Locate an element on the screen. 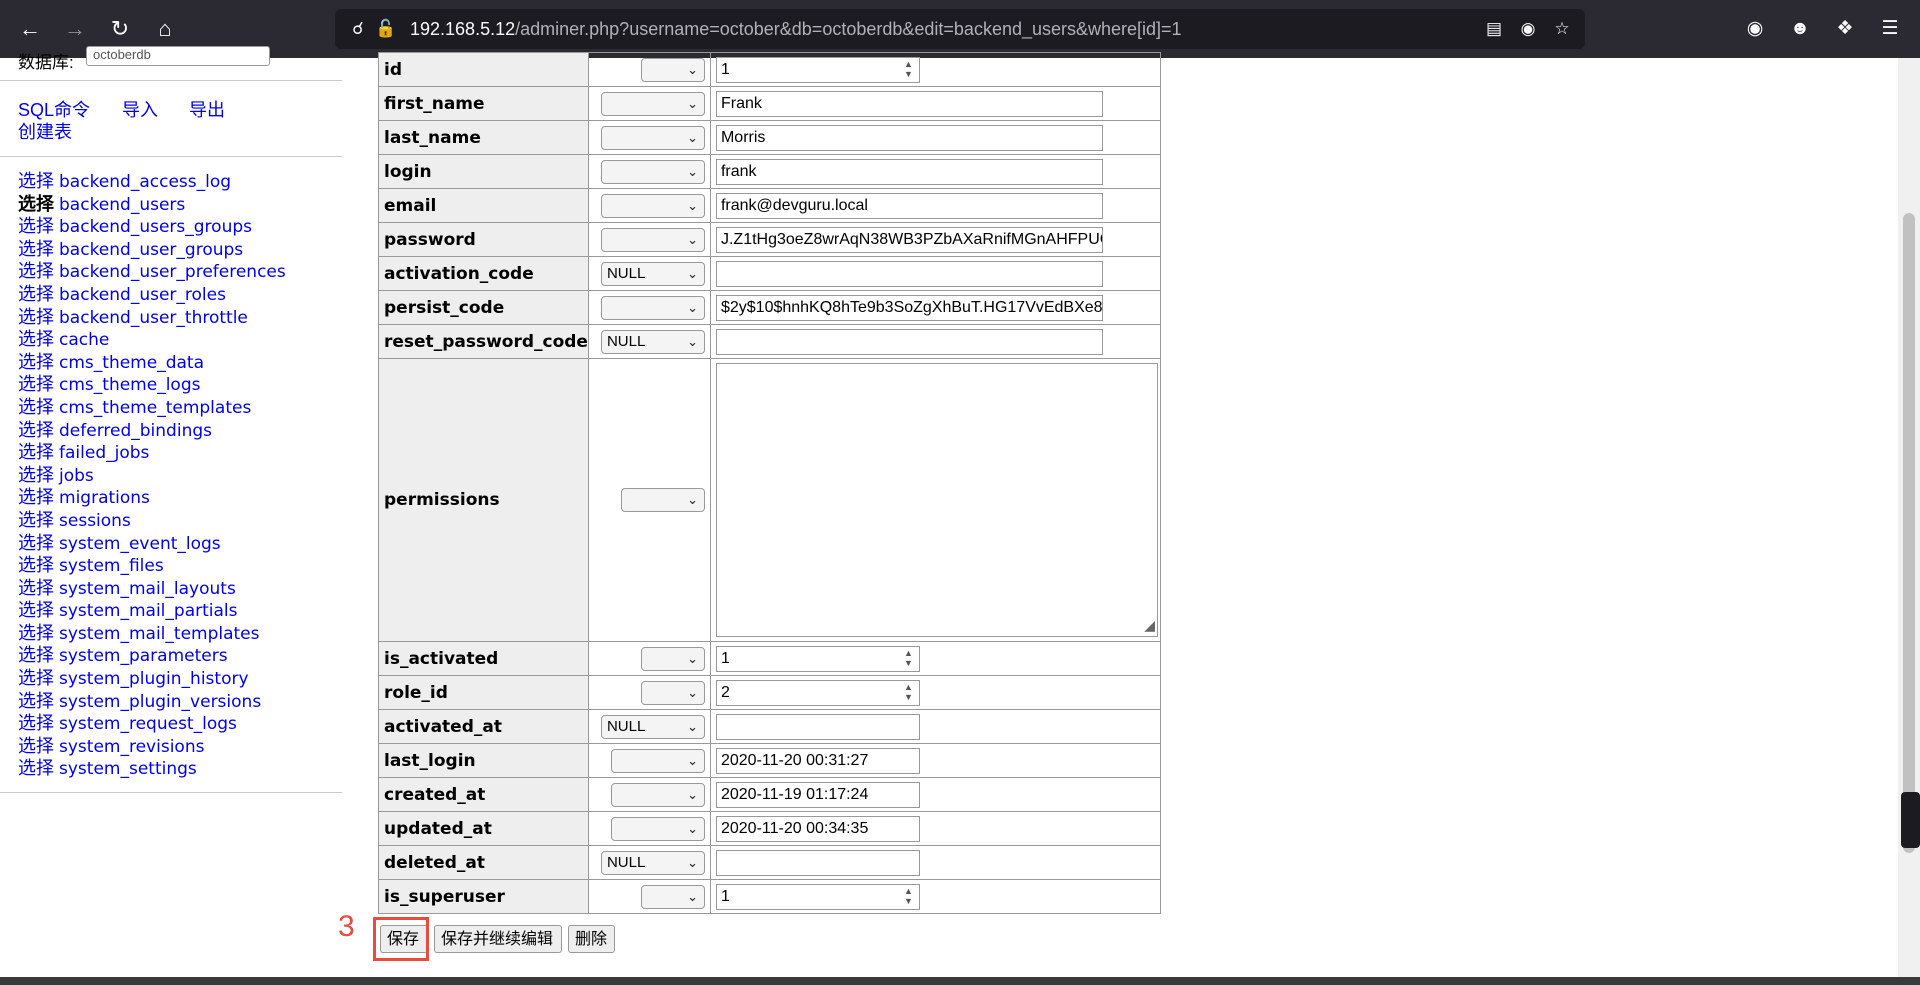  create-table-link: 创建表 is located at coordinates (45, 131).